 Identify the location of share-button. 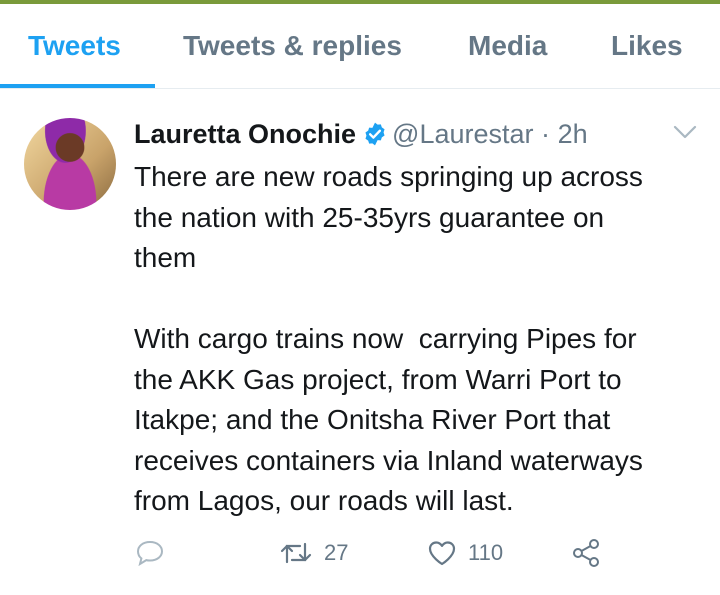
(586, 553).